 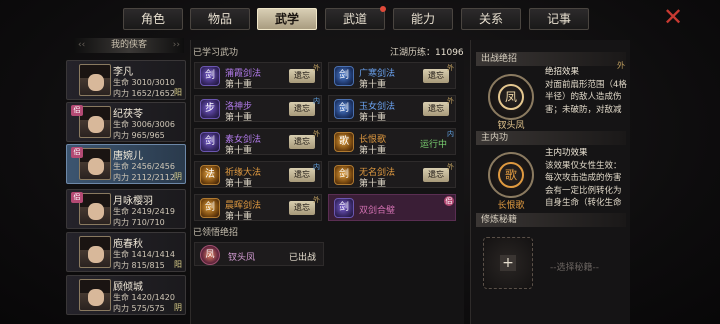 What do you see at coordinates (551, 220) in the screenshot?
I see `secret-manual-header: 修炼秘籍` at bounding box center [551, 220].